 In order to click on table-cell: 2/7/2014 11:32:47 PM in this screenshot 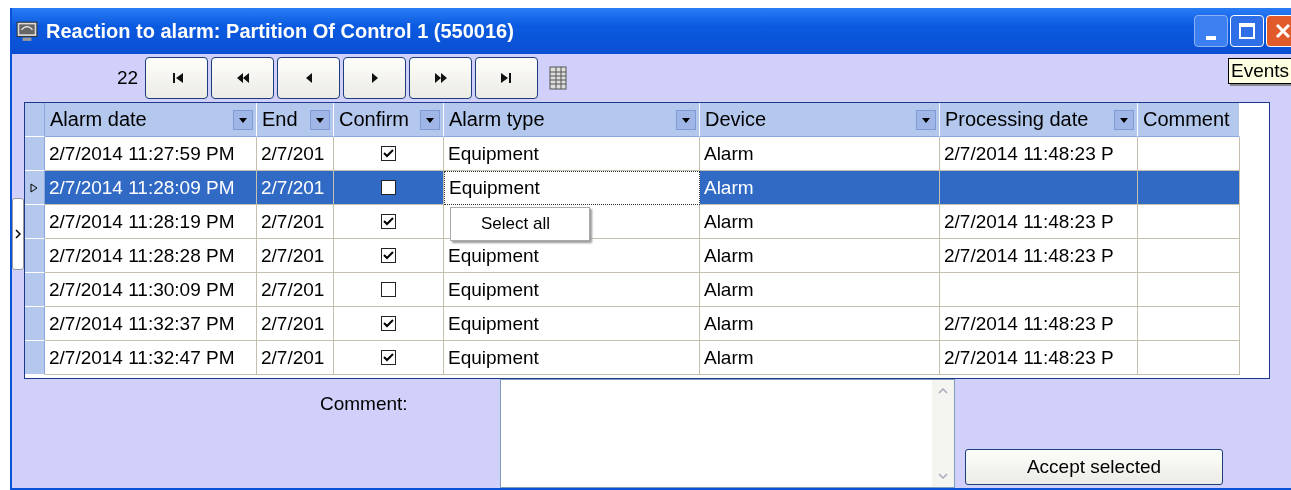, I will do `click(150, 358)`.